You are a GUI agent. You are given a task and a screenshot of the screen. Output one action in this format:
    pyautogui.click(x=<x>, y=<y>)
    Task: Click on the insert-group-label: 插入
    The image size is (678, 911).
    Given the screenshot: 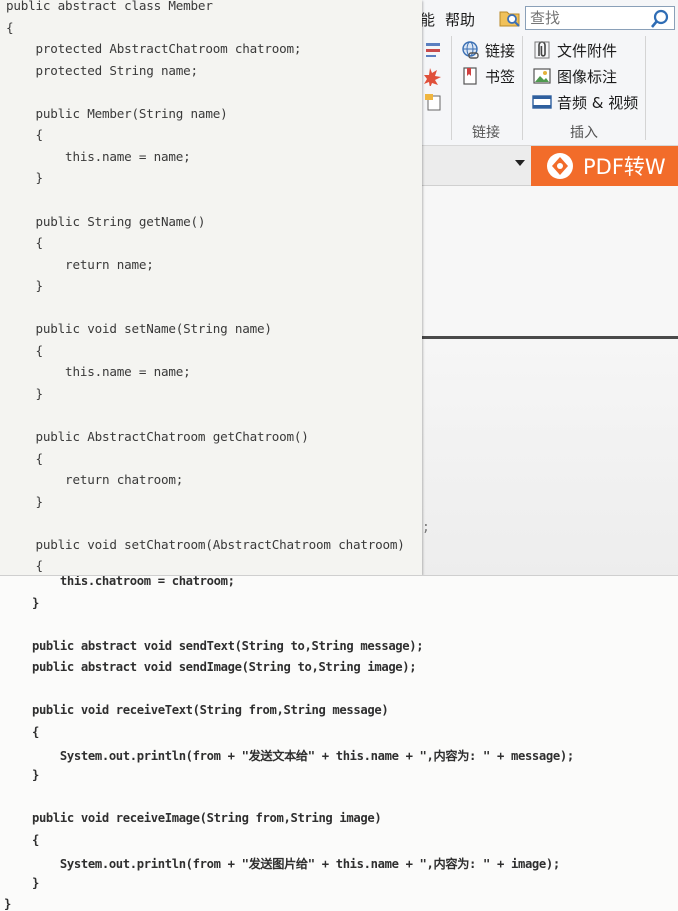 What is the action you would take?
    pyautogui.click(x=584, y=133)
    